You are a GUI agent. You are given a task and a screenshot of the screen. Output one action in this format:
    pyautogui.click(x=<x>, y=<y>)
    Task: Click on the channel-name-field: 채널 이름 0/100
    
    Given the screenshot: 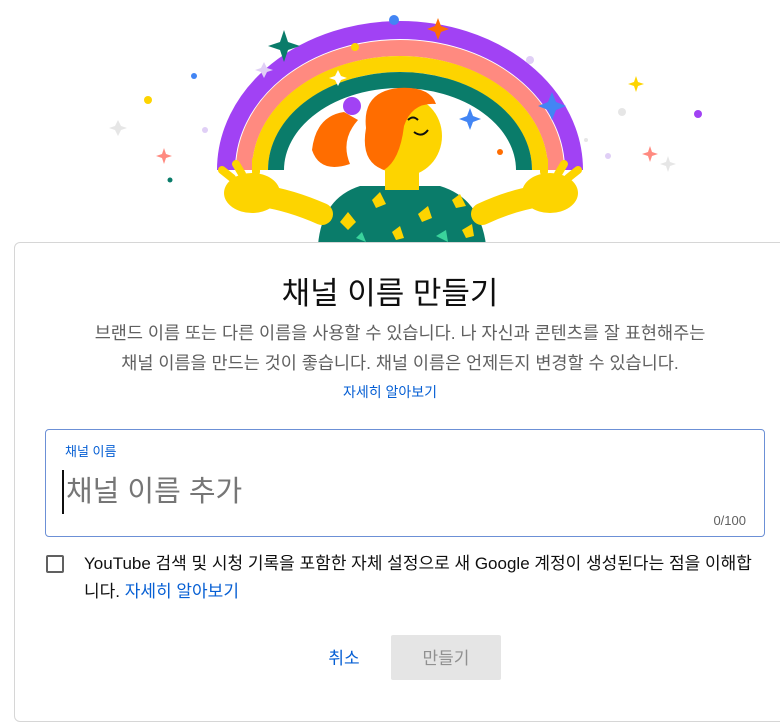 What is the action you would take?
    pyautogui.click(x=405, y=483)
    